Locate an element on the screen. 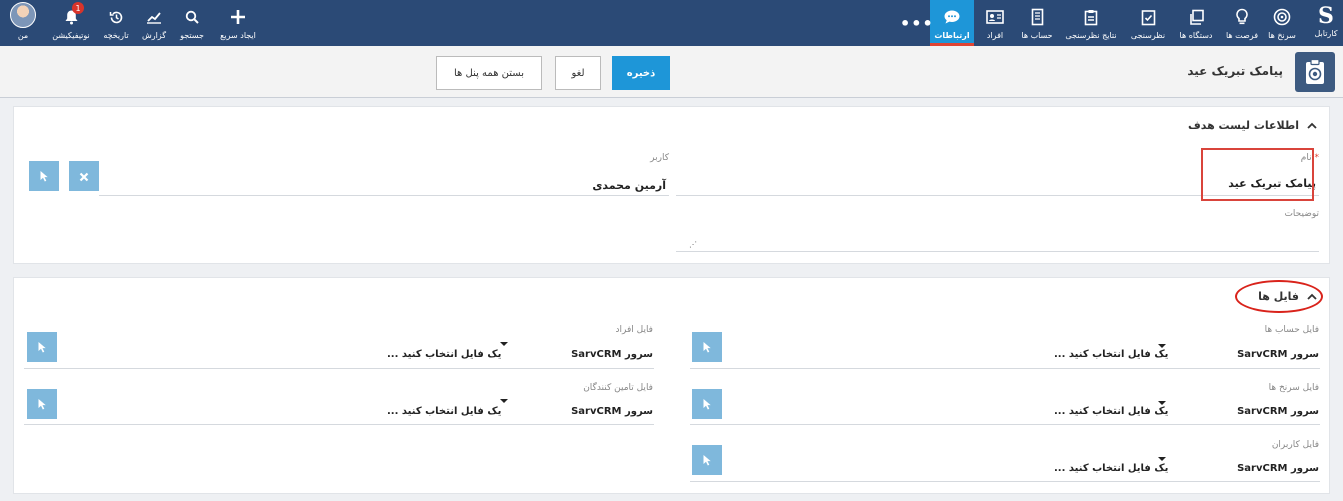 This screenshot has height=501, width=1343. nav-item-contacts: افراد is located at coordinates (995, 23).